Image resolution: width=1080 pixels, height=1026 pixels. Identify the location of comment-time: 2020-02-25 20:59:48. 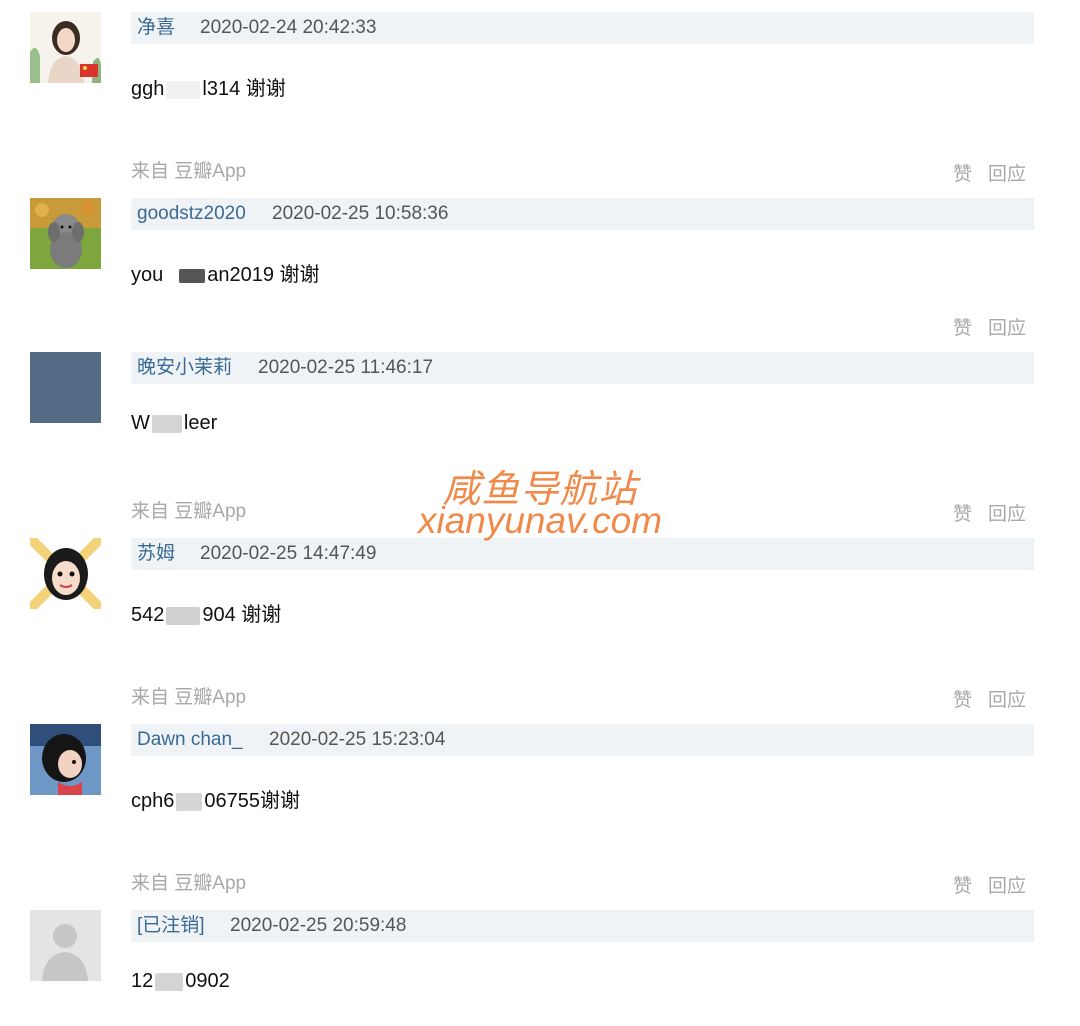
(318, 925).